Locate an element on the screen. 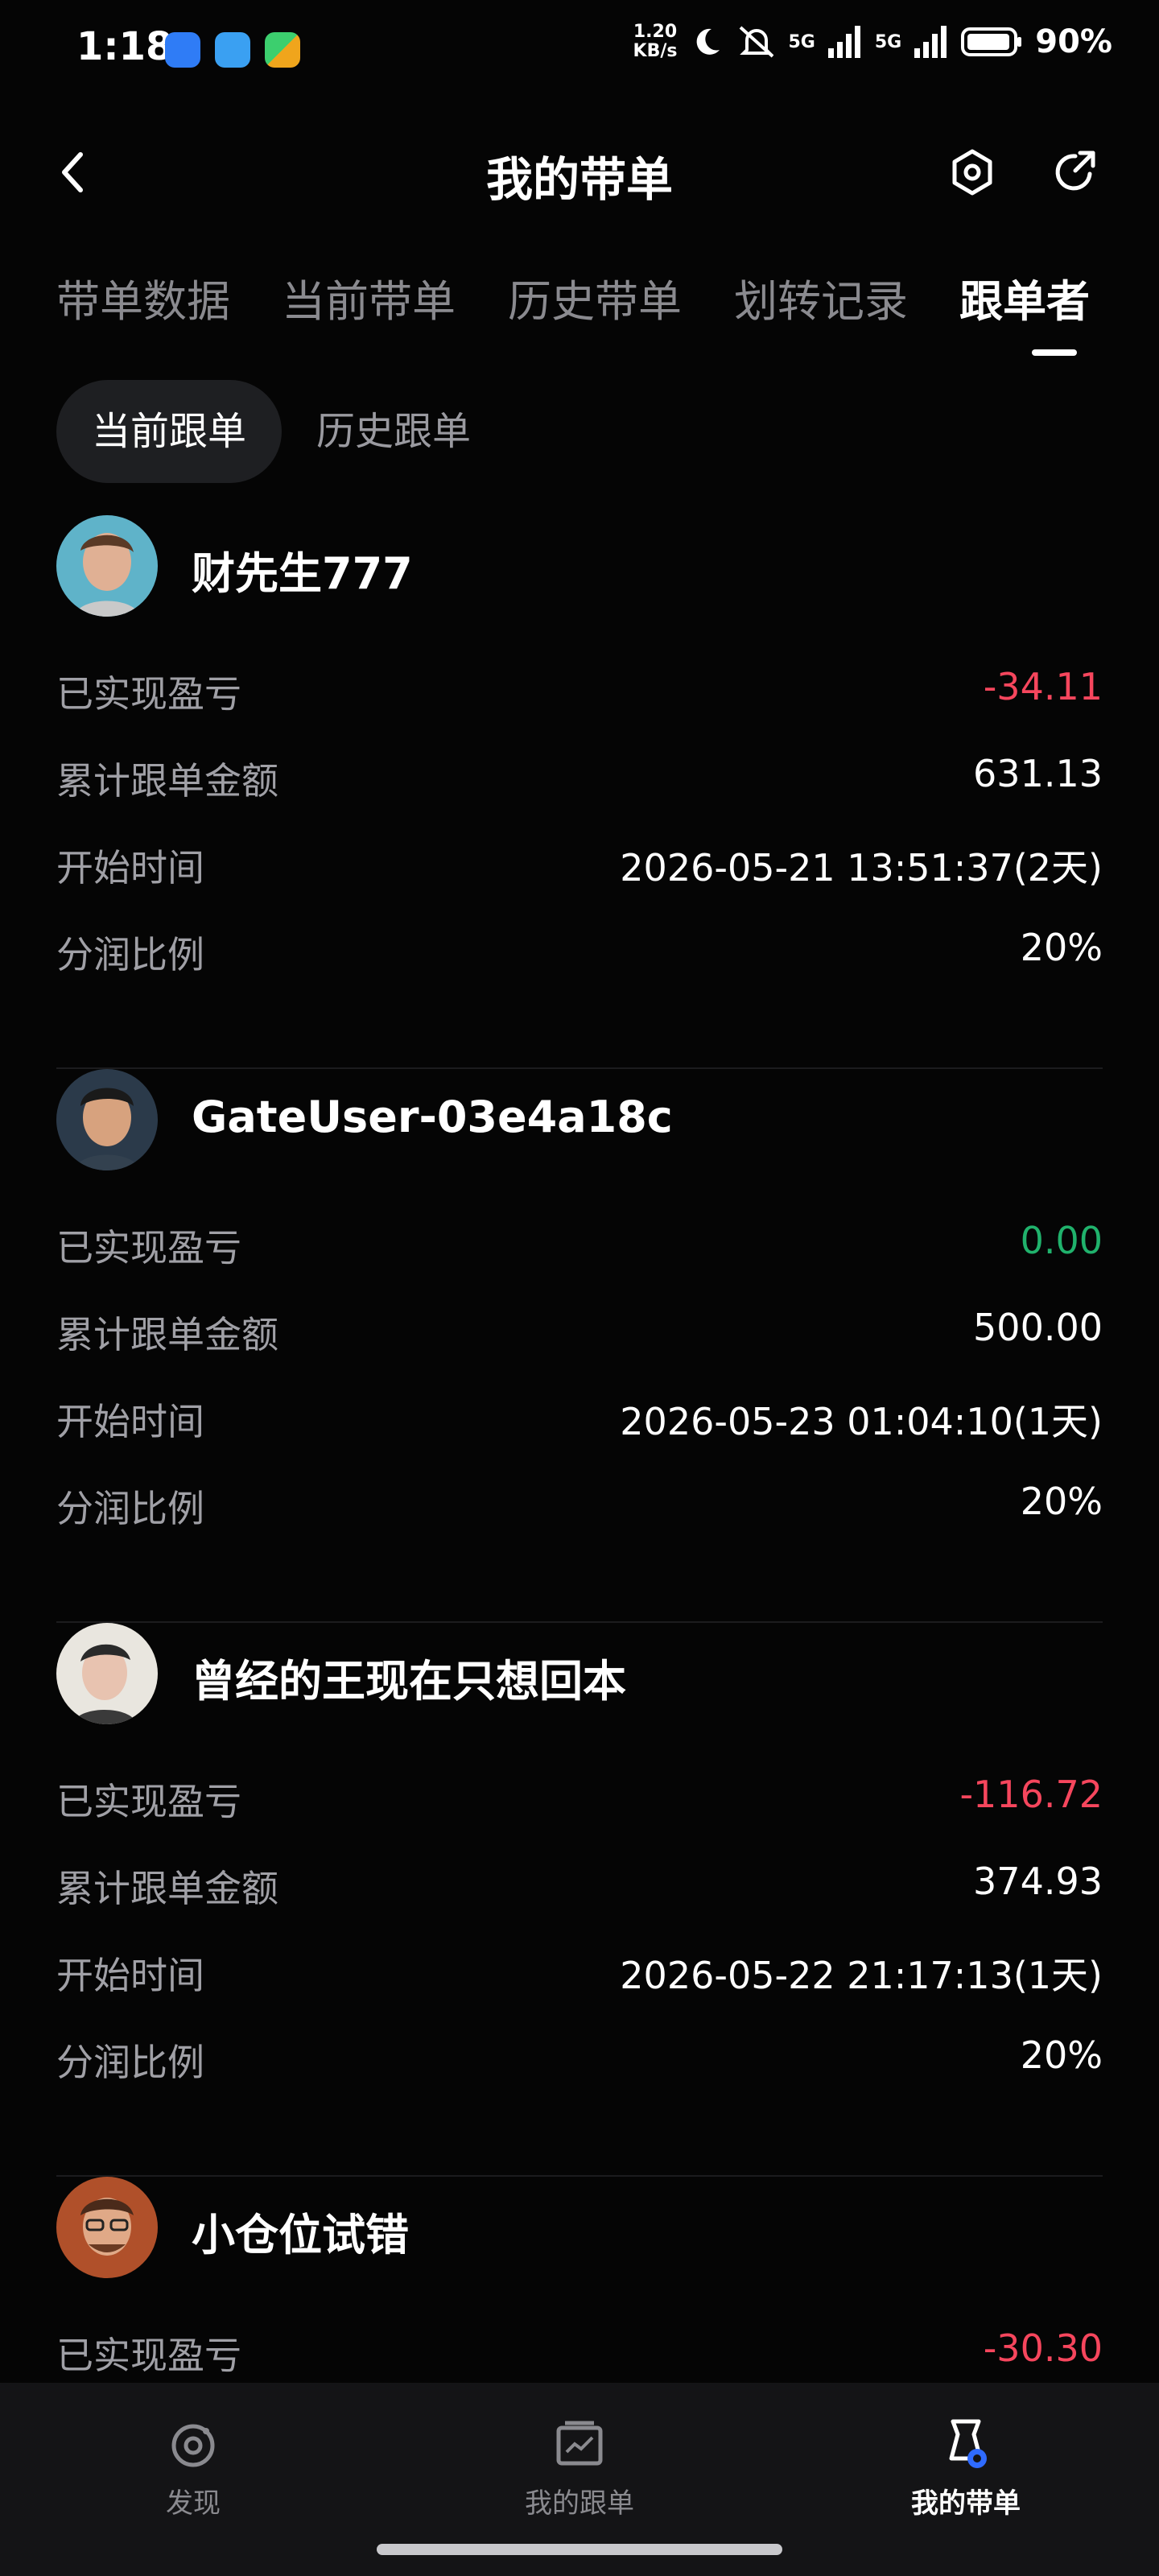 The height and width of the screenshot is (2576, 1159). mute-bell-icon is located at coordinates (756, 42).